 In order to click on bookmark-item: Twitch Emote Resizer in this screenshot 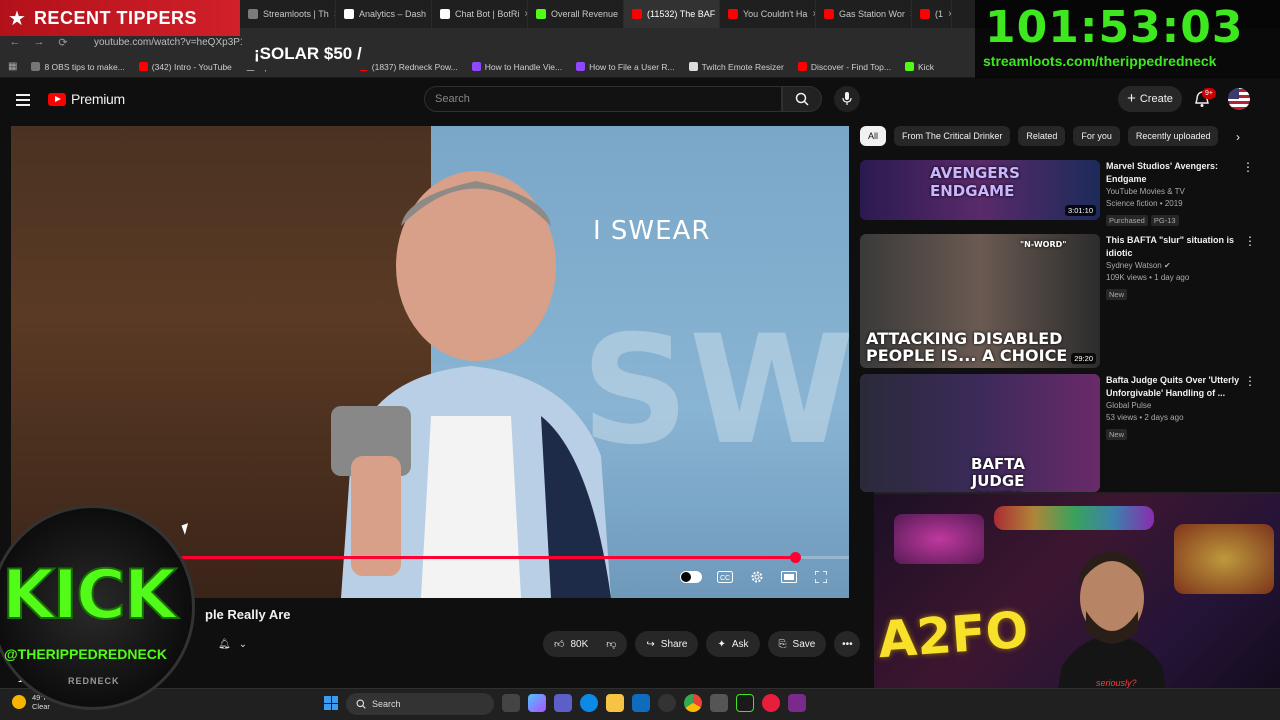, I will do `click(736, 67)`.